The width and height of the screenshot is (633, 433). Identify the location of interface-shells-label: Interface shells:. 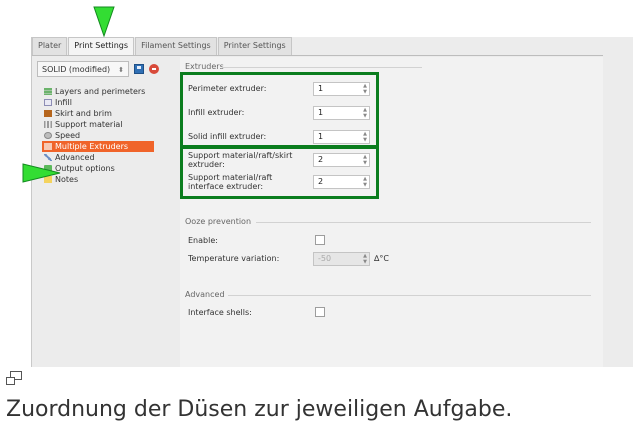
(220, 312).